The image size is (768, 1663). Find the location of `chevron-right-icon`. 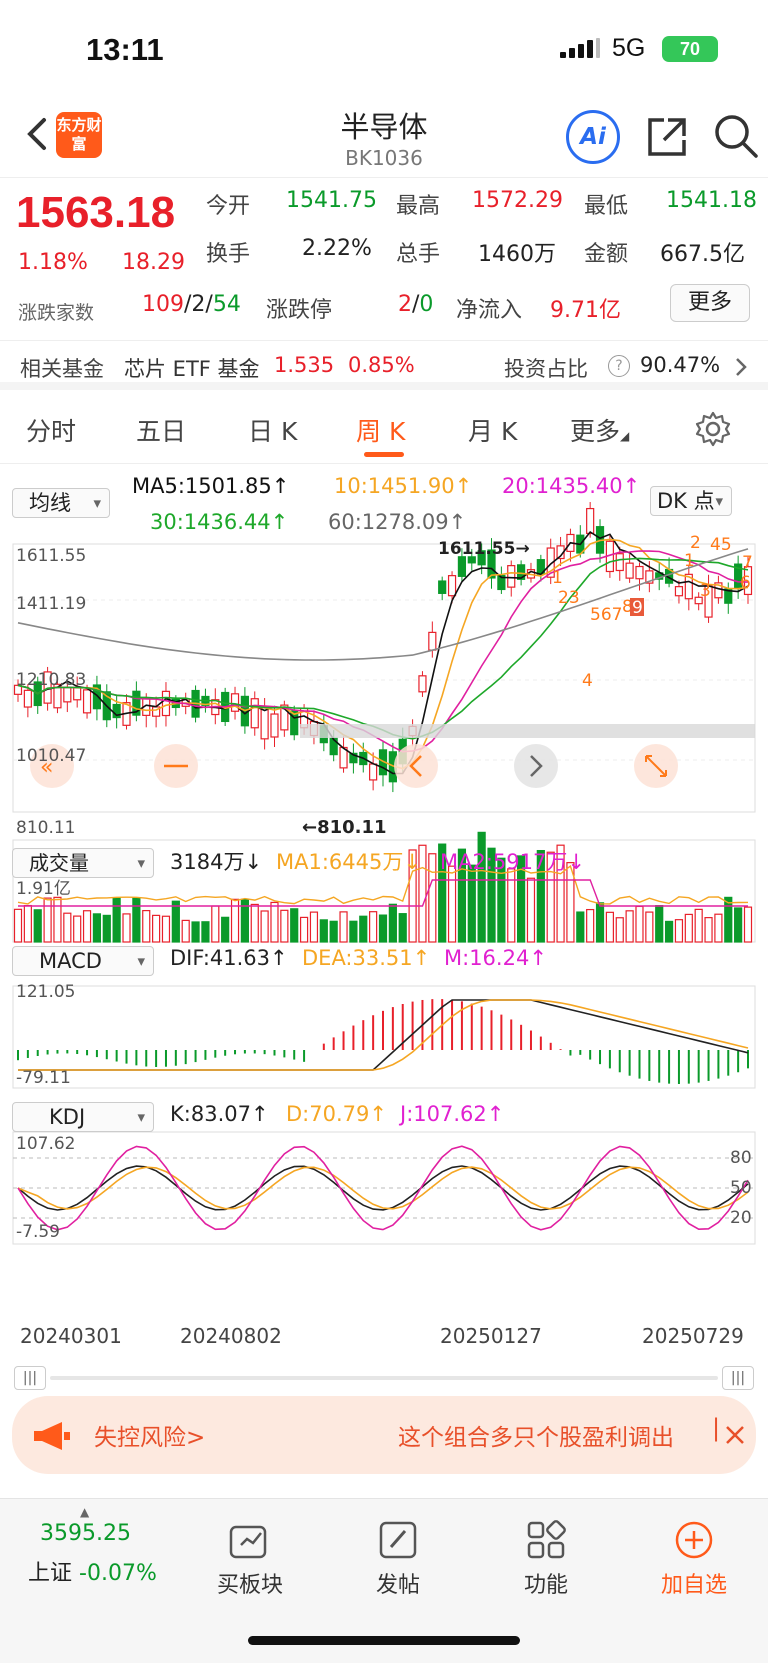

chevron-right-icon is located at coordinates (741, 367).